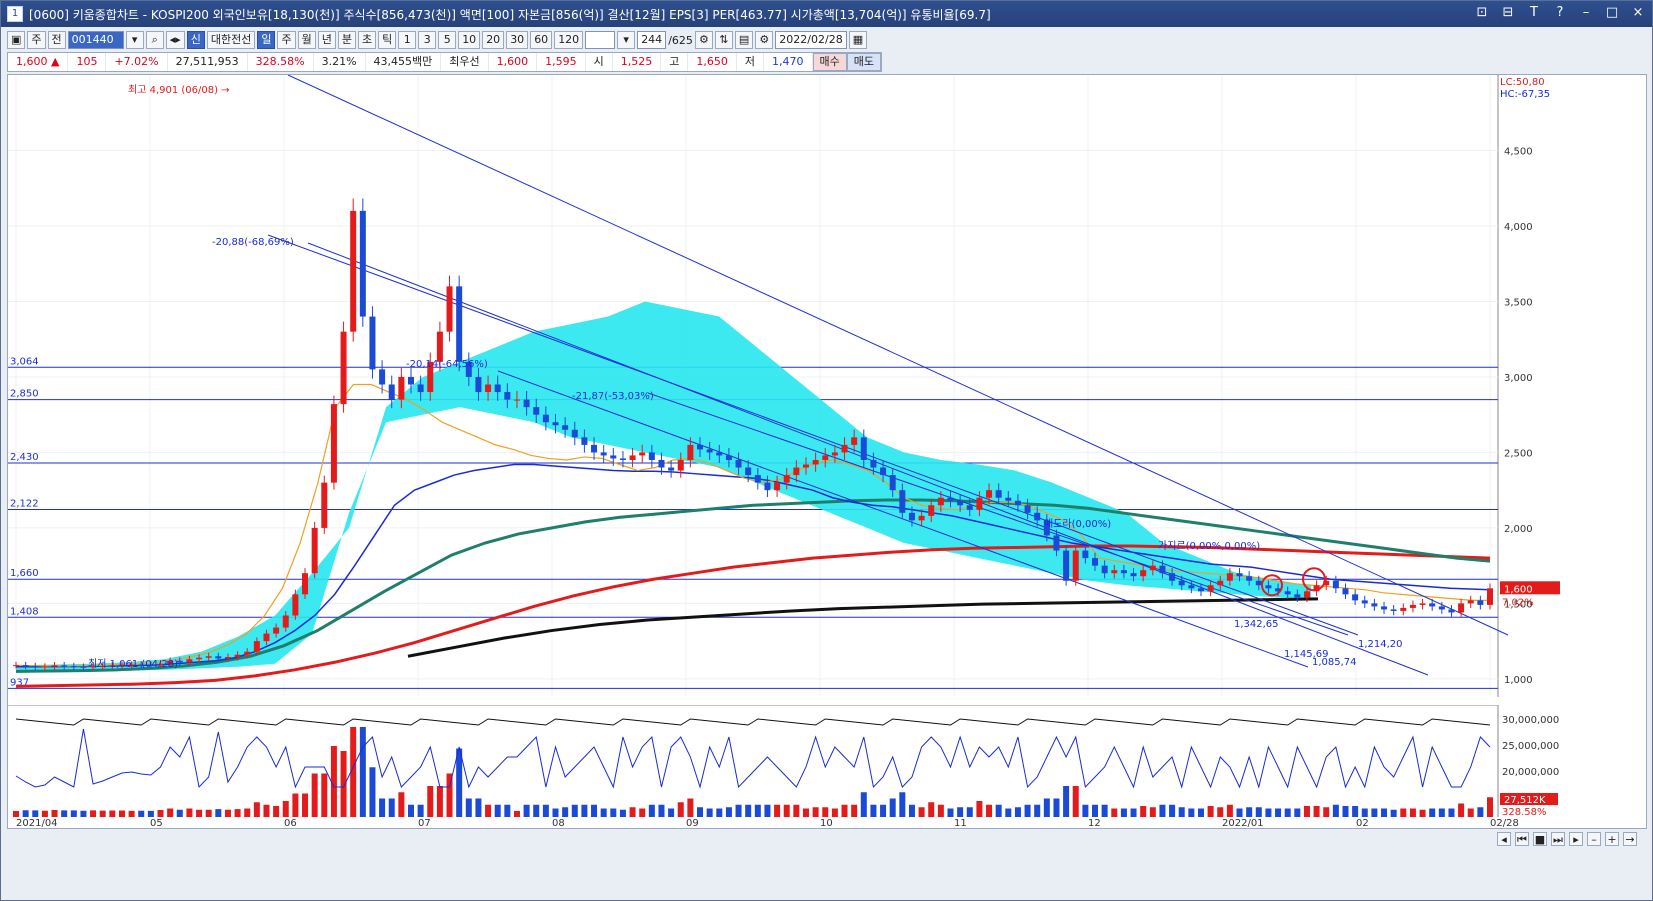 Image resolution: width=1653 pixels, height=901 pixels. What do you see at coordinates (427, 40) in the screenshot?
I see `interval-3: 3` at bounding box center [427, 40].